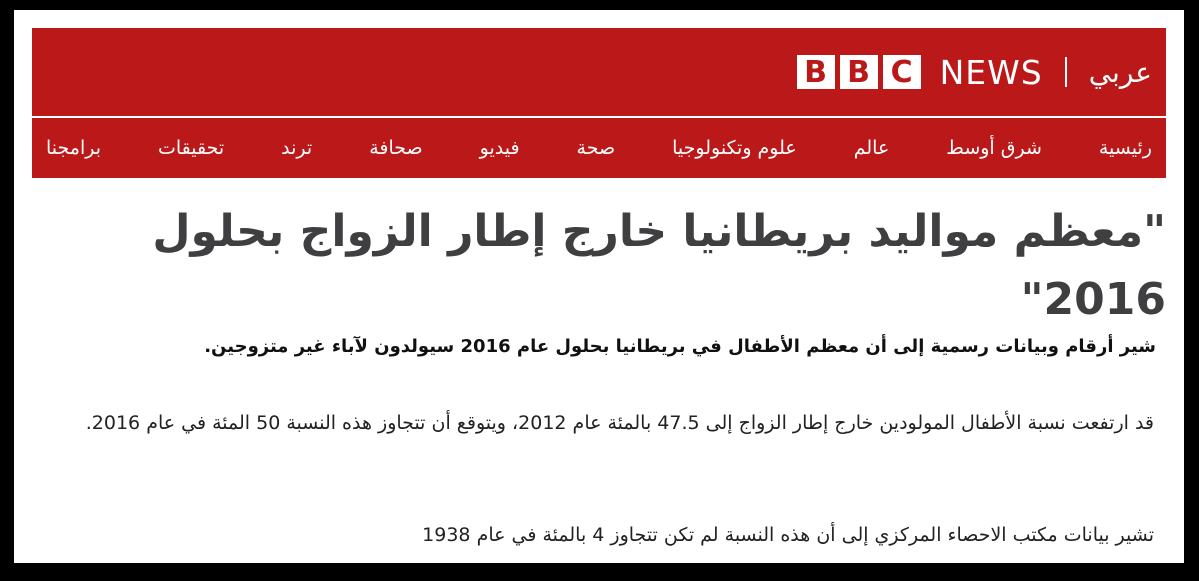 This screenshot has width=1199, height=581. I want to click on logo-divider, so click(1065, 72).